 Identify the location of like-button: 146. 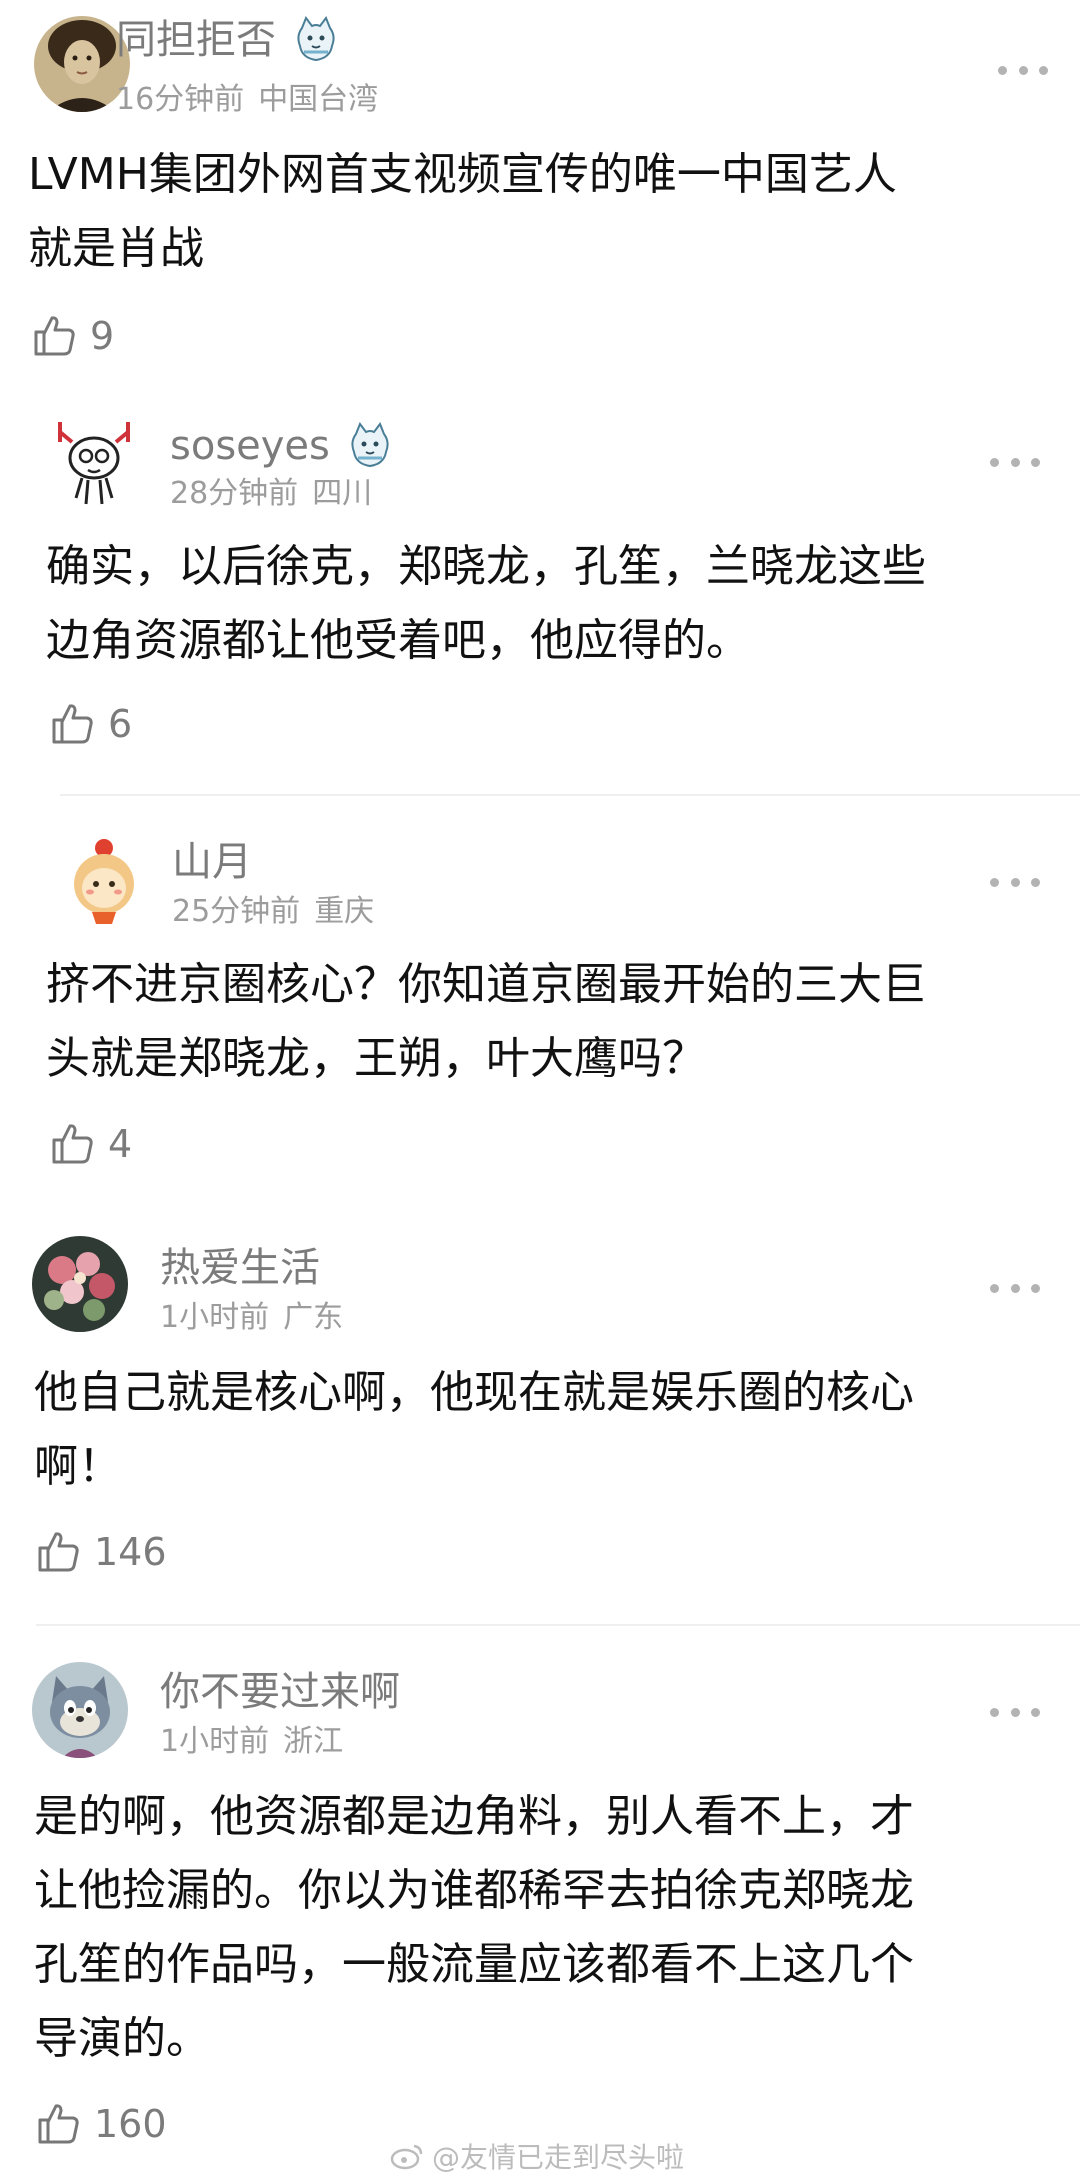
(100, 1552).